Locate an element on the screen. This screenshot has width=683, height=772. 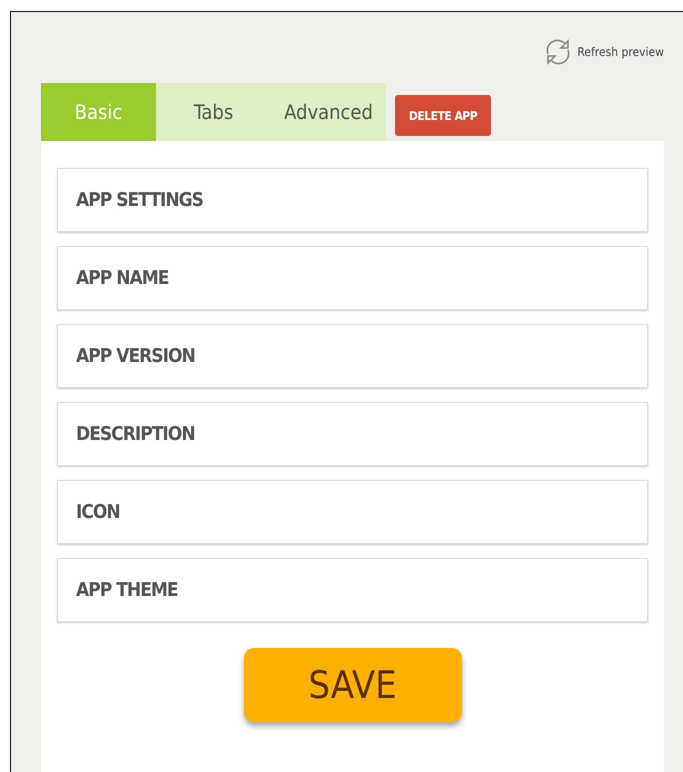
tab: Tabs is located at coordinates (213, 112).